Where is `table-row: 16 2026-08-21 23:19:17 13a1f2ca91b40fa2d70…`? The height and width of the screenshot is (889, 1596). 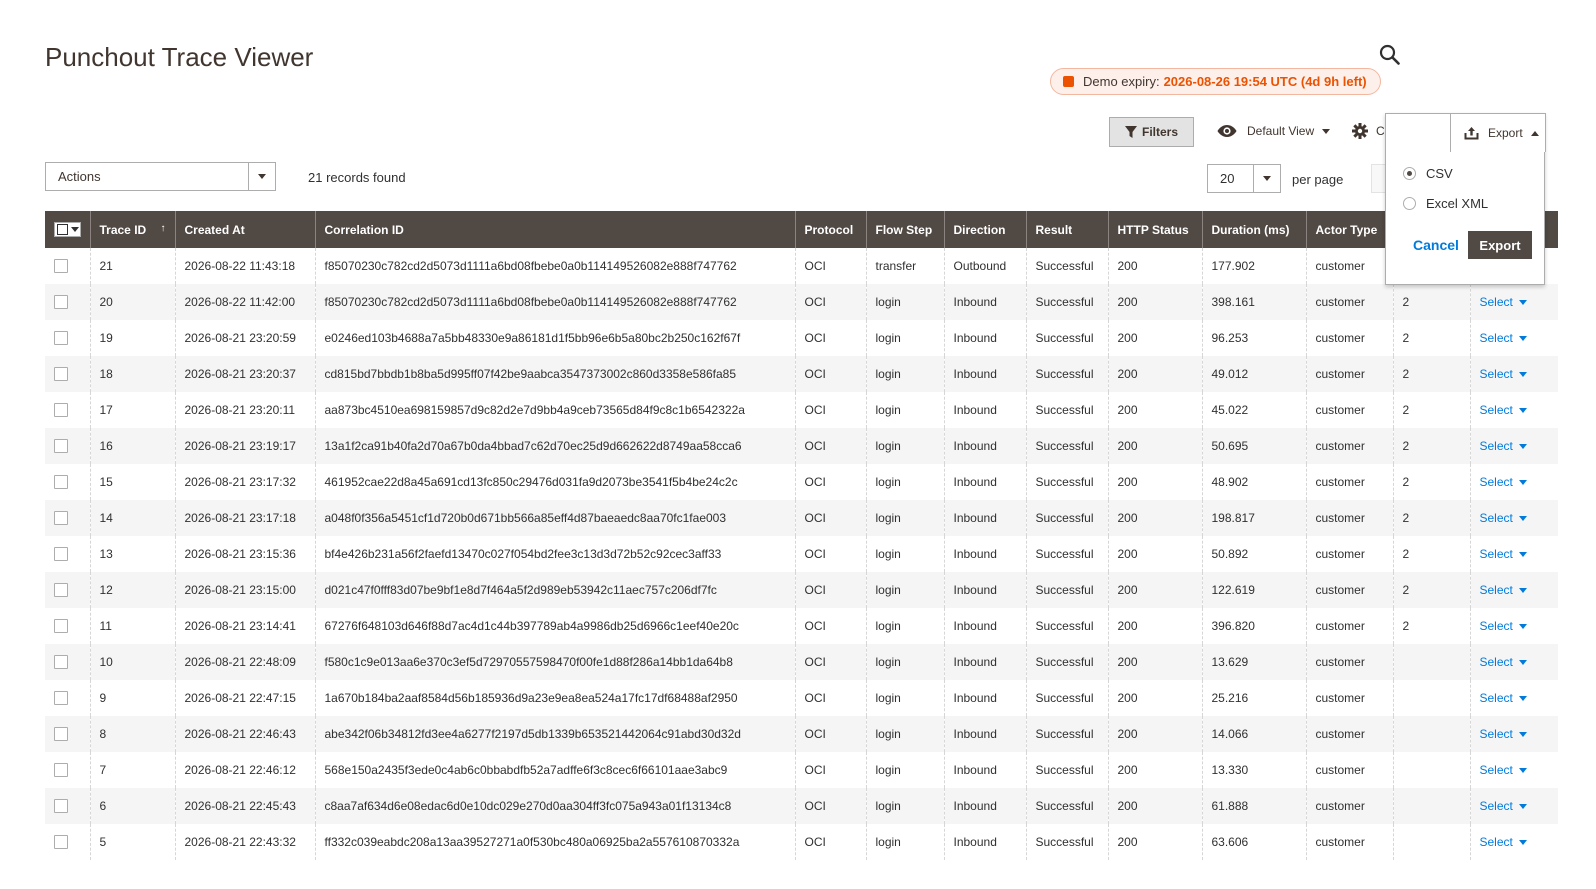
table-row: 16 2026-08-21 23:19:17 13a1f2ca91b40fa2d70… is located at coordinates (801, 446).